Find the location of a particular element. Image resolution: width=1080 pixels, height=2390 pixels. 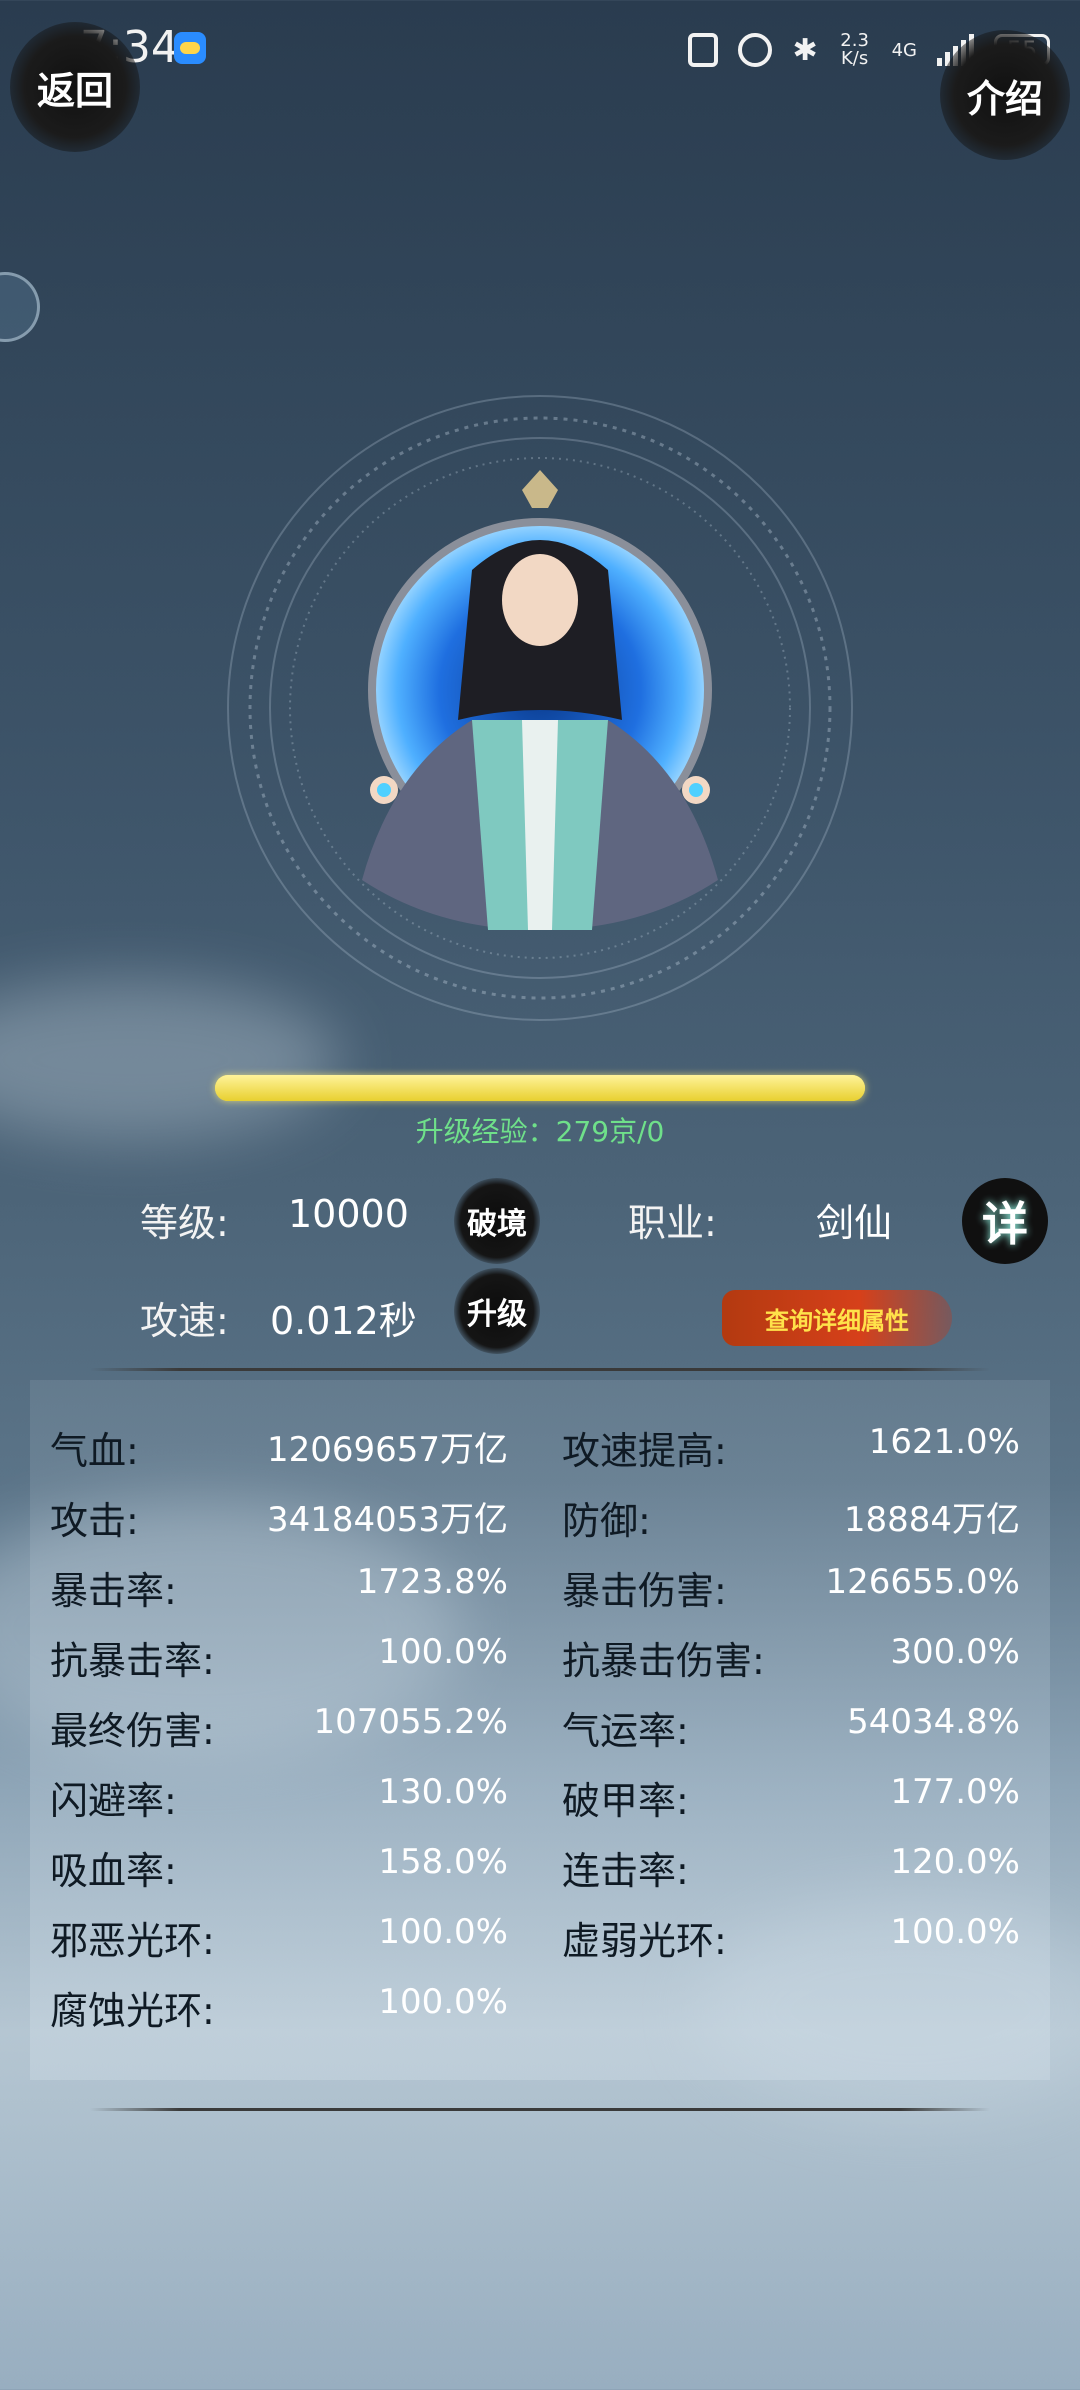

intro-button-label: 介绍 is located at coordinates (1004, 98).